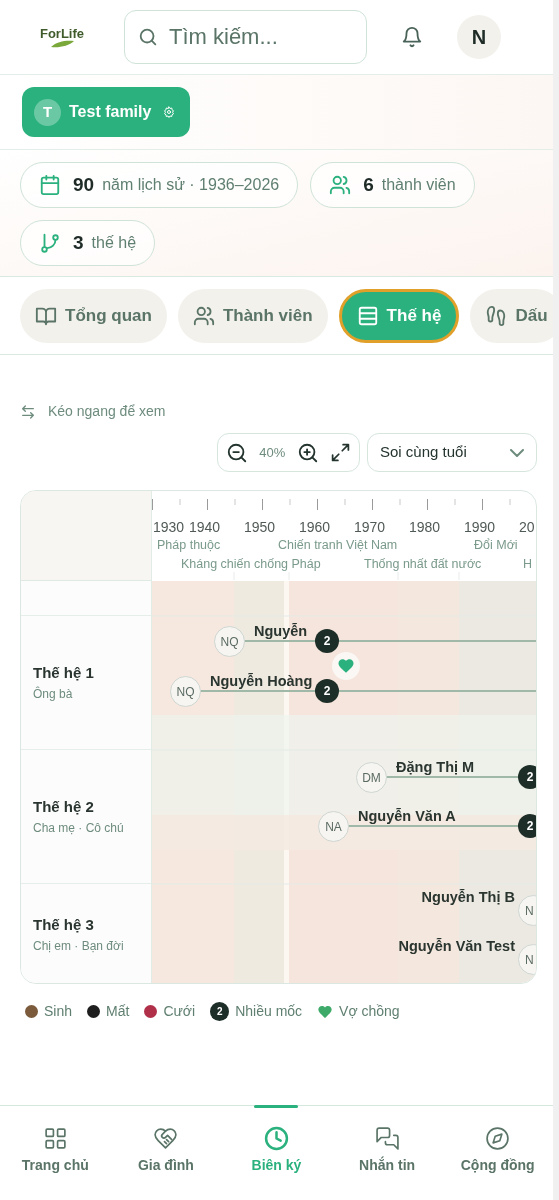 The image size is (559, 1200). I want to click on era-label: Chiến tranh Việt Nam, so click(338, 545).